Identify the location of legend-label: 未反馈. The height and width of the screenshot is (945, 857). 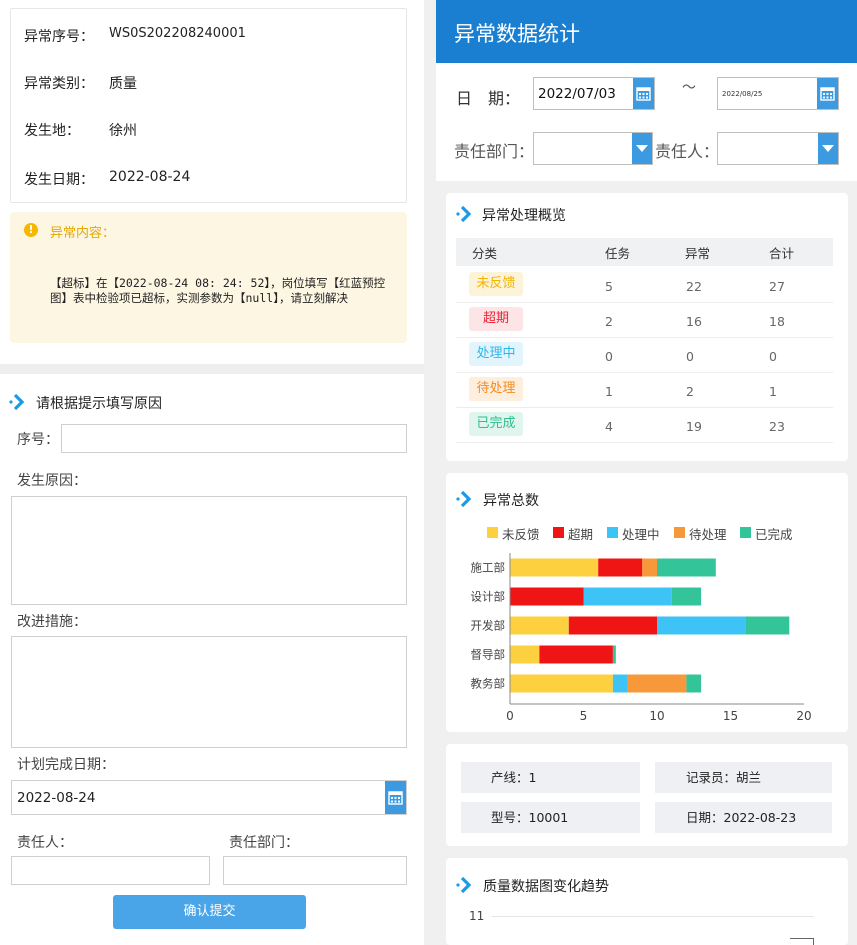
(521, 533).